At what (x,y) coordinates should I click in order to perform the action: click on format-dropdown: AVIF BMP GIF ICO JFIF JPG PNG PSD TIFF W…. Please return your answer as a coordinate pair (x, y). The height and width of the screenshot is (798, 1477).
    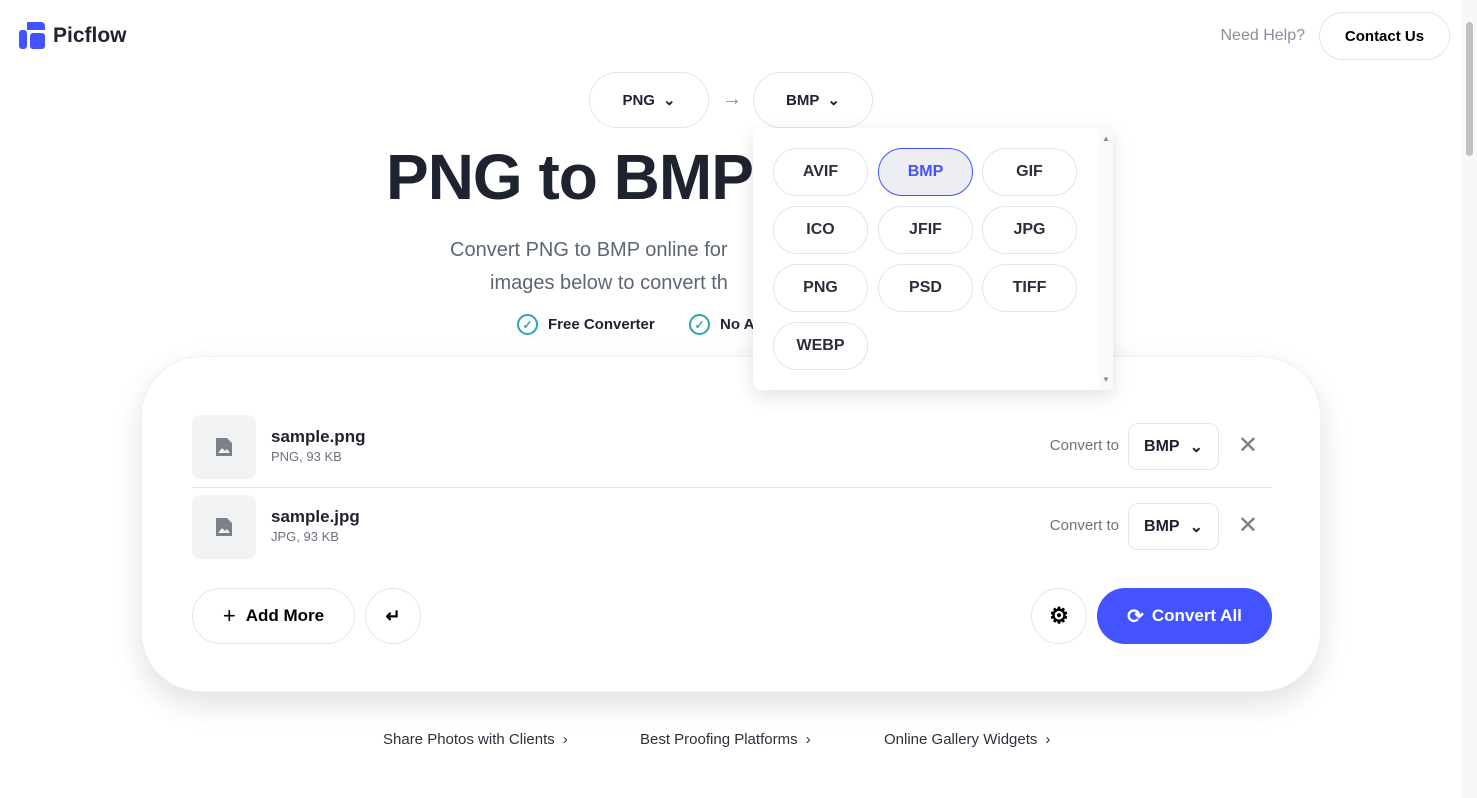
    Looking at the image, I should click on (933, 259).